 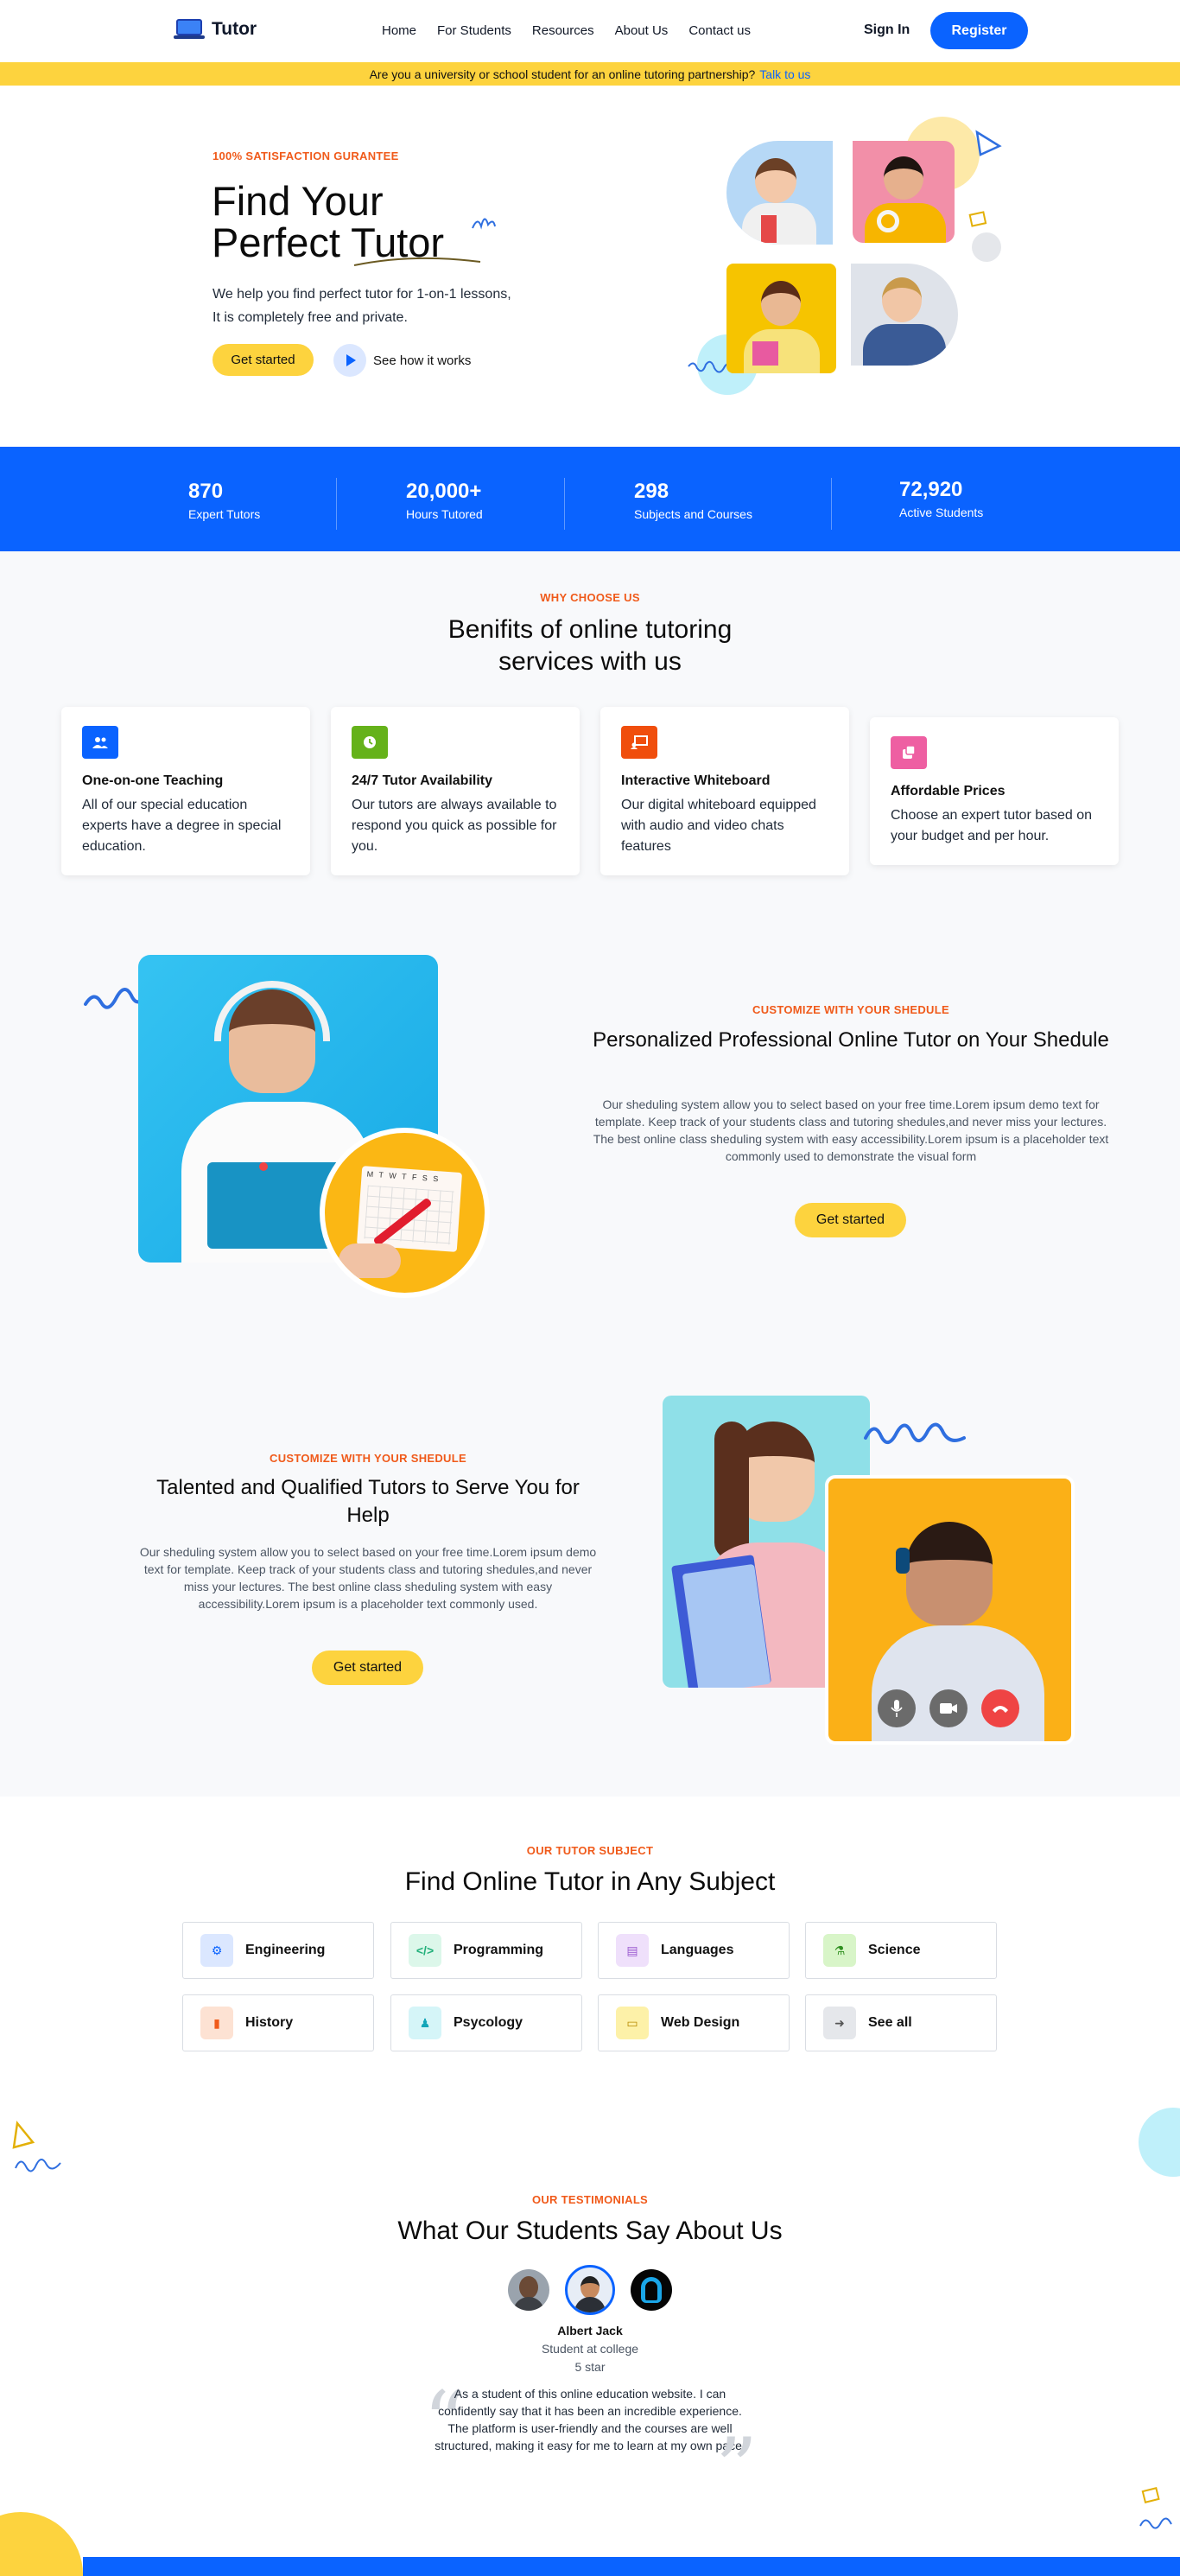 What do you see at coordinates (444, 514) in the screenshot?
I see `stat-label: Hours Tutored` at bounding box center [444, 514].